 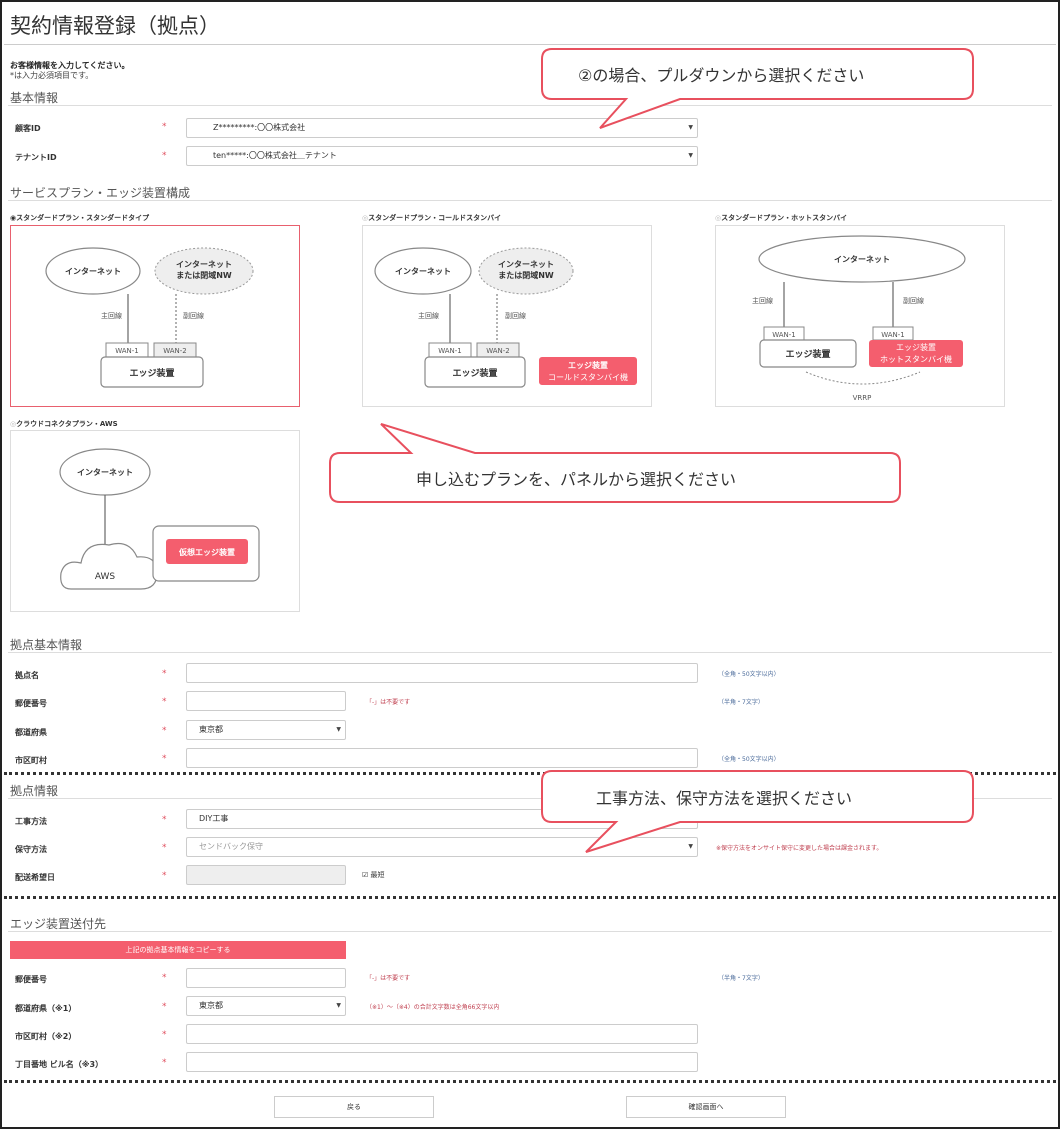 I want to click on callout-text-2: 申し込むプランを、パネルから選択ください, so click(x=576, y=479).